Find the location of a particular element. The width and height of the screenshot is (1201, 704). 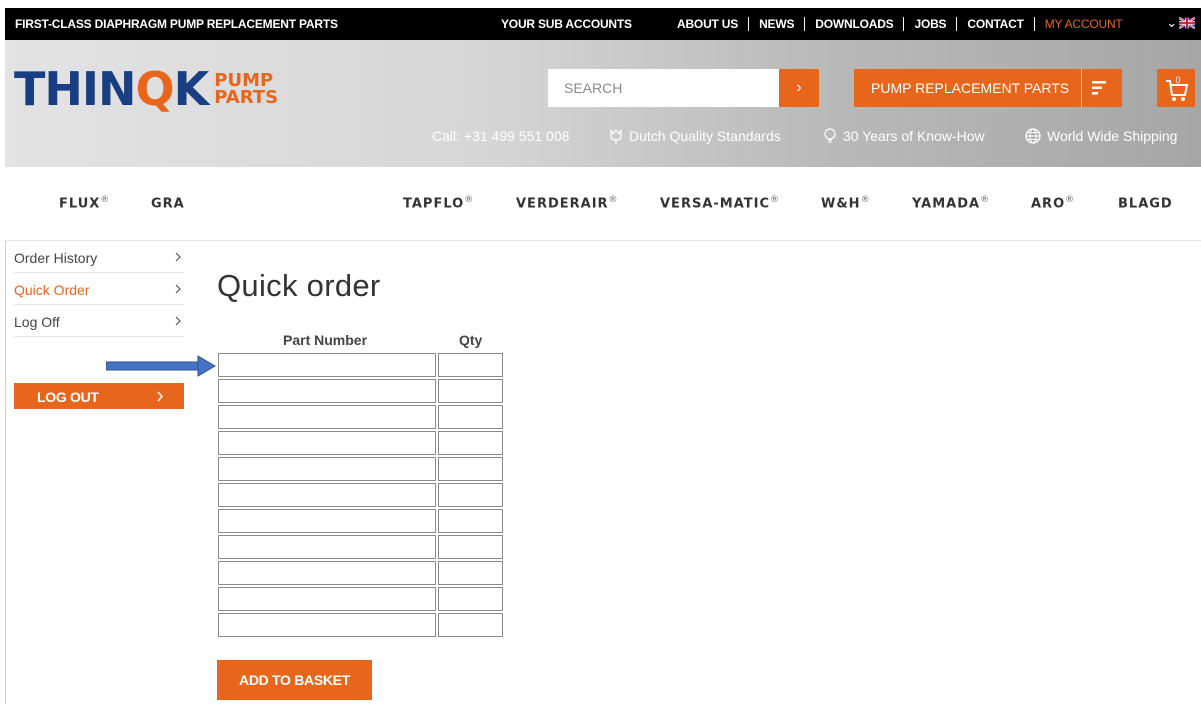

sidebar-item-label: Order History is located at coordinates (56, 258).